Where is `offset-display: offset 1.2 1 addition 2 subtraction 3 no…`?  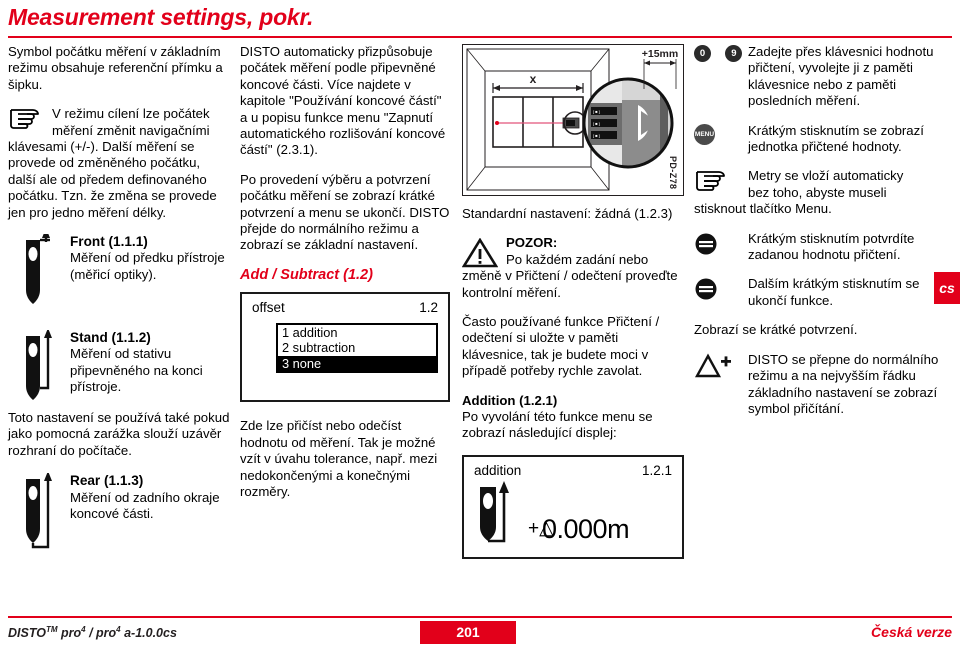
offset-display: offset 1.2 1 addition 2 subtraction 3 no… is located at coordinates (345, 347).